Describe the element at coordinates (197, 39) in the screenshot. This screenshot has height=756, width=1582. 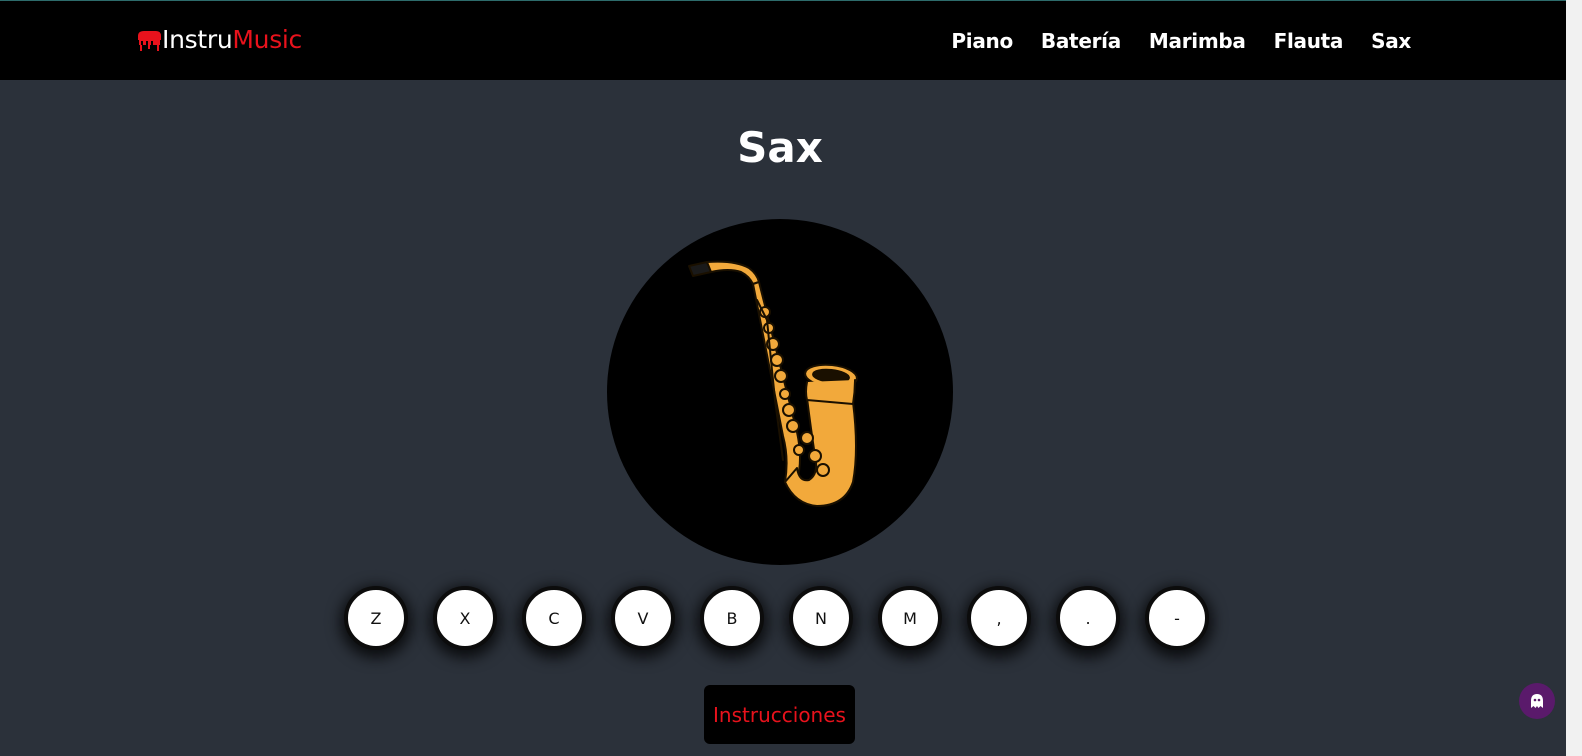
I see `logo-text-instru: Instru` at that location.